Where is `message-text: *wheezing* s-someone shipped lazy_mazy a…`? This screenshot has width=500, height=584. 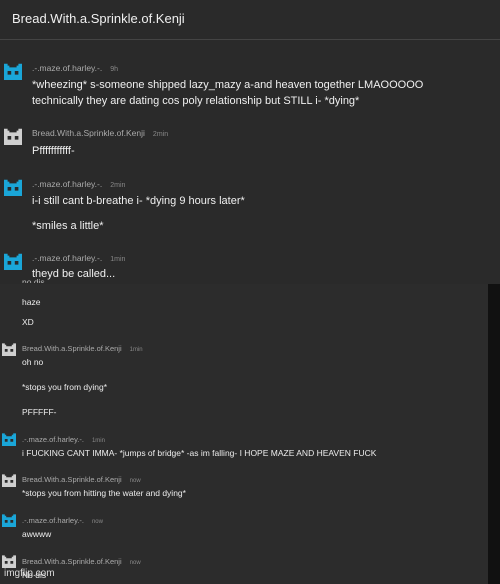 message-text: *wheezing* s-someone shipped lazy_mazy a… is located at coordinates (228, 85).